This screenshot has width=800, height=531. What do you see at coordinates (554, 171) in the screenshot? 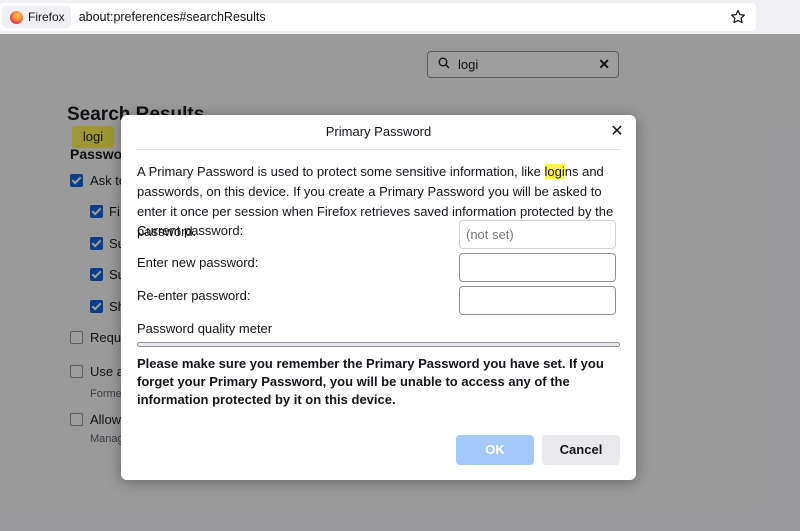
I see `description-highlight: logi` at bounding box center [554, 171].